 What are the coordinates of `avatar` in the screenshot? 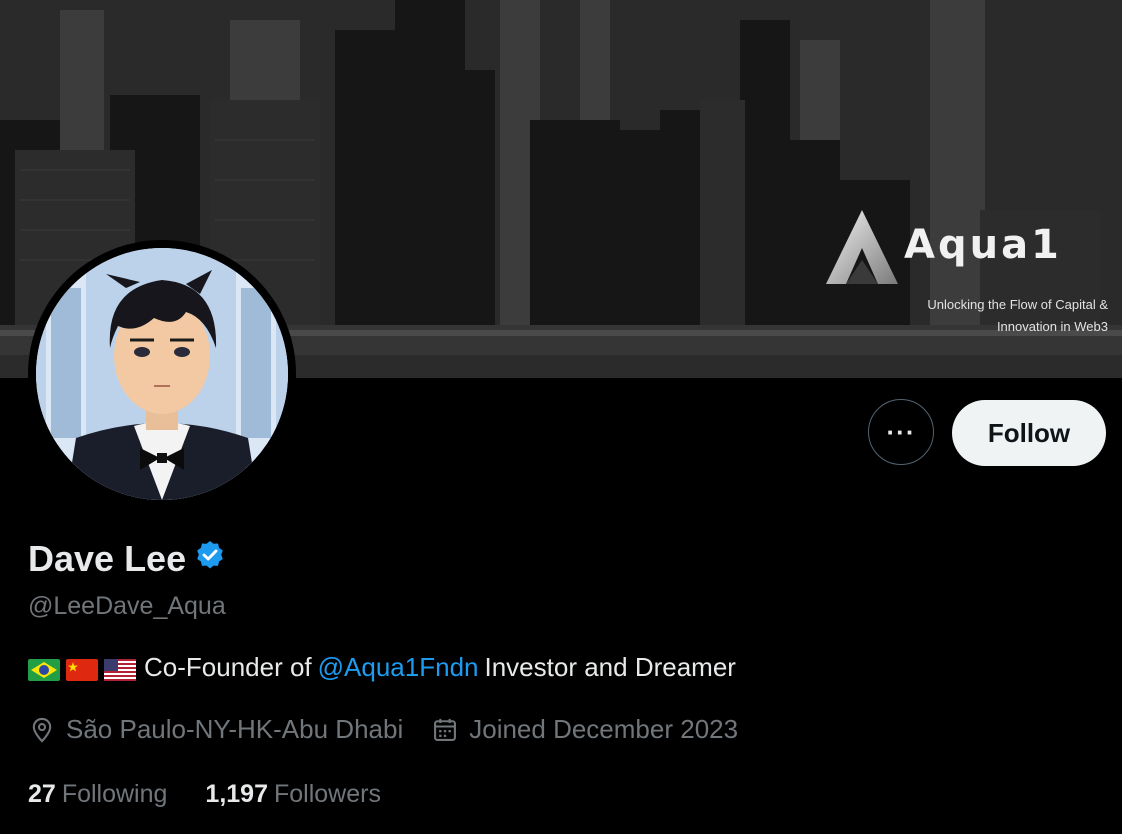 It's located at (162, 374).